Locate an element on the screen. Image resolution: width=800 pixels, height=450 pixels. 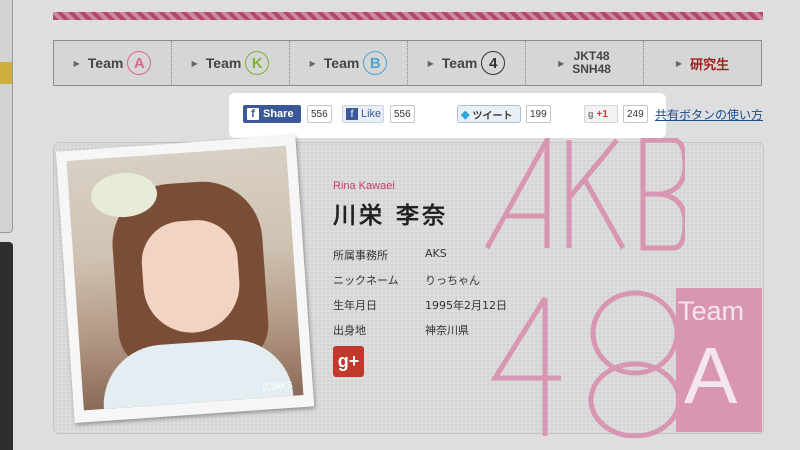
photo-credit: (C)AKS is located at coordinates (277, 385).